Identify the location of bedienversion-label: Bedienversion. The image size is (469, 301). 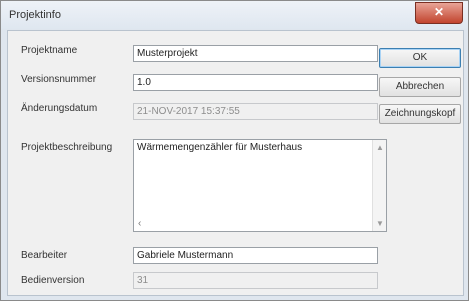
(53, 280).